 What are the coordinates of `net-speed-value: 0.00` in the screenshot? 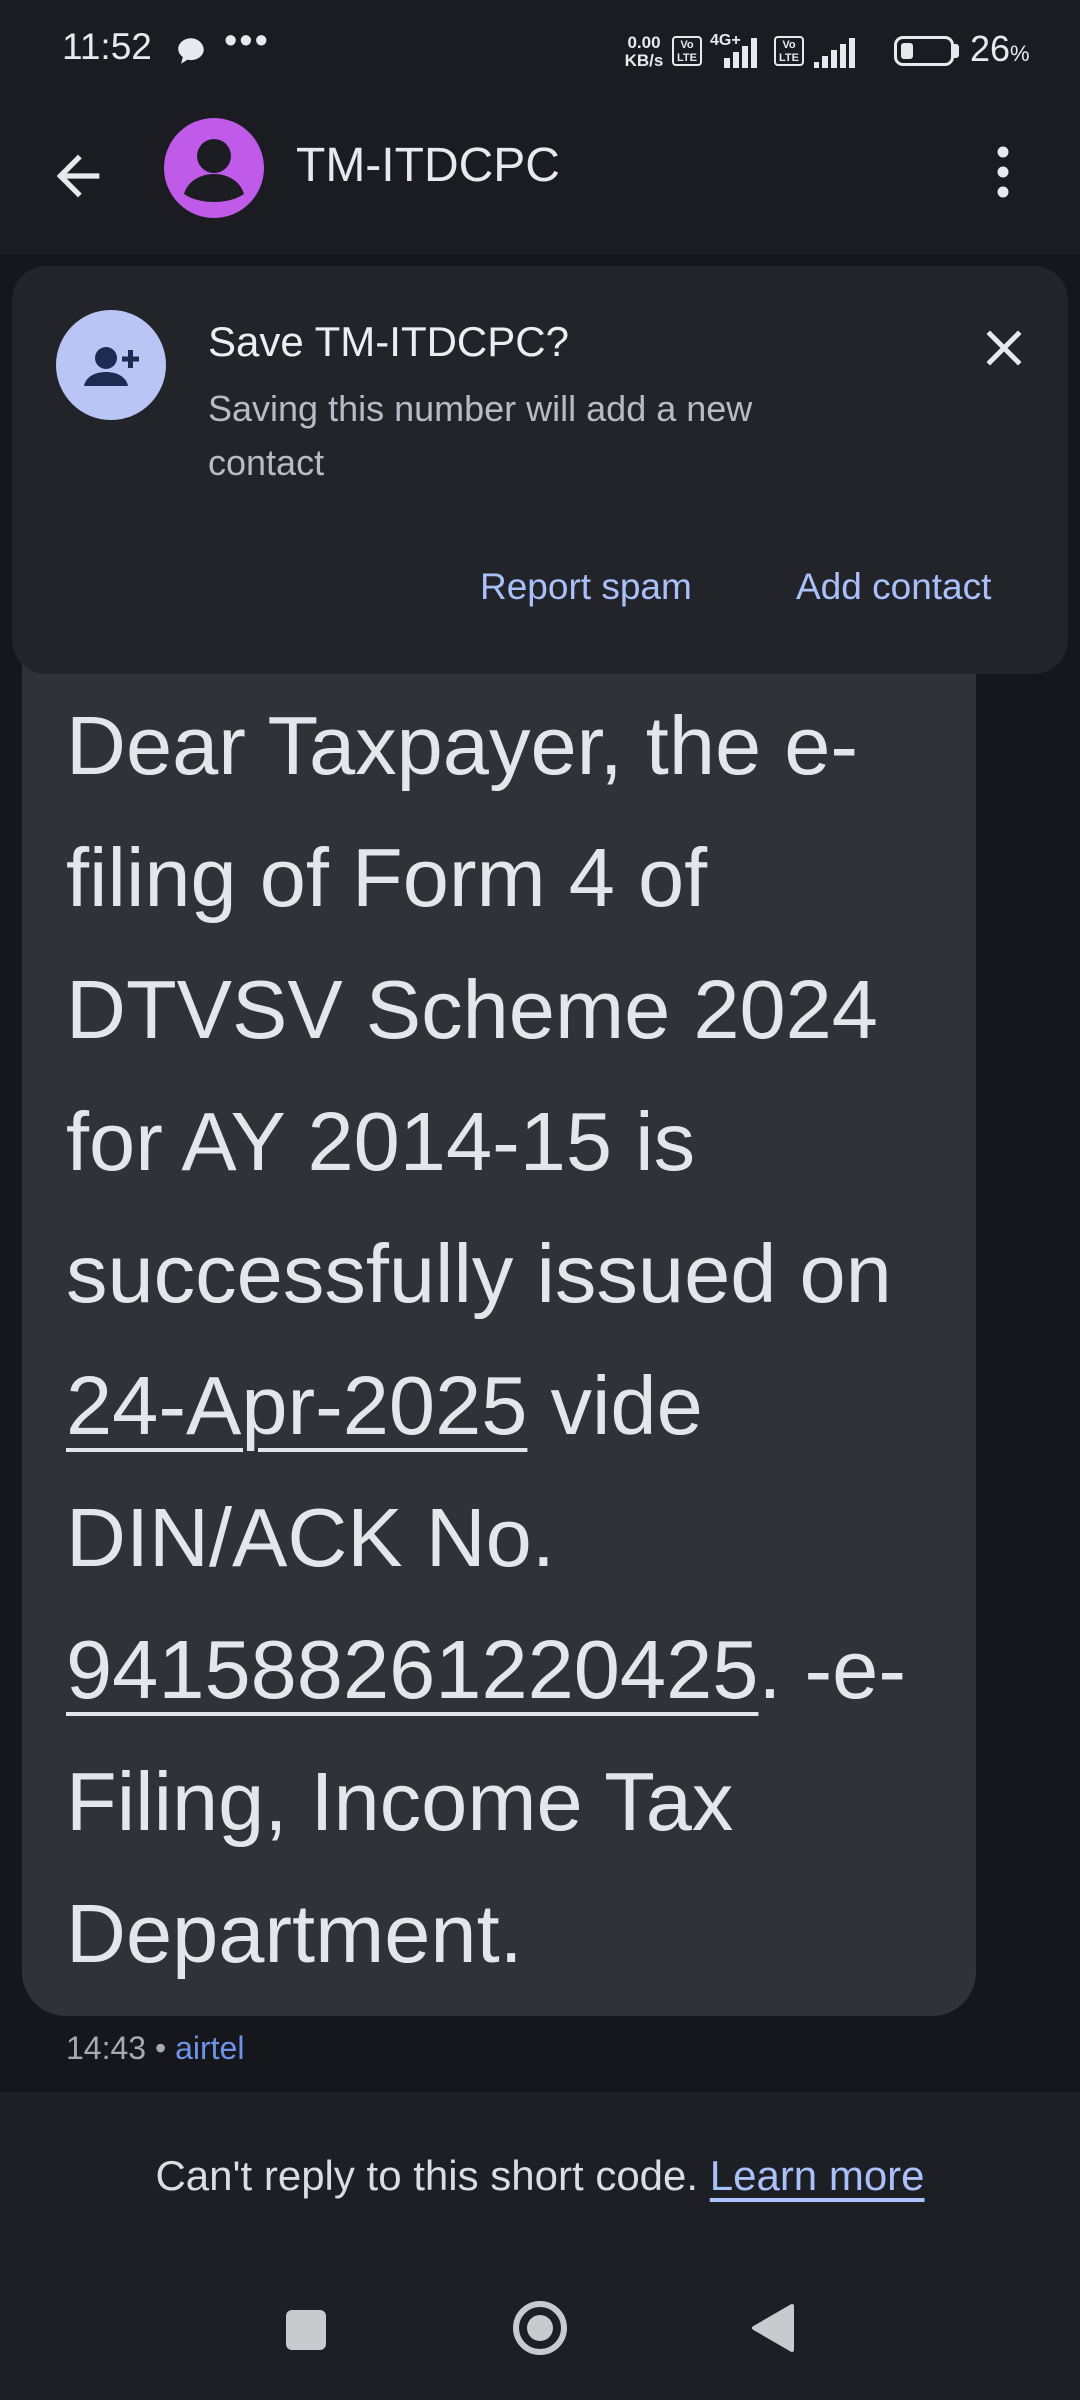 It's located at (644, 42).